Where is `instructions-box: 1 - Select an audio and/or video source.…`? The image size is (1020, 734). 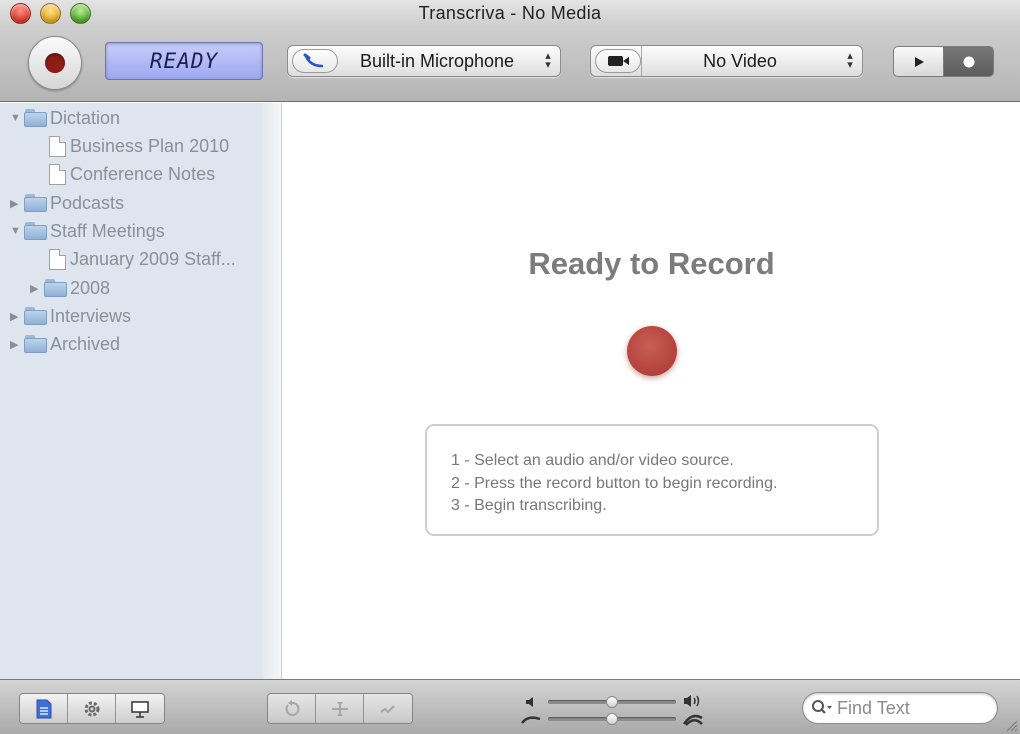
instructions-box: 1 - Select an audio and/or video source.… is located at coordinates (652, 480).